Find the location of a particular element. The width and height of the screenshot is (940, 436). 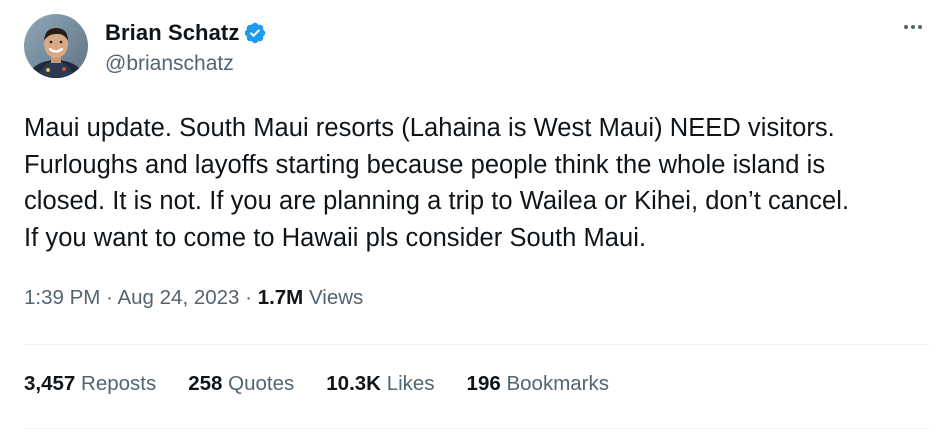

bookmarks-stat: 196 Bookmarks is located at coordinates (538, 384).